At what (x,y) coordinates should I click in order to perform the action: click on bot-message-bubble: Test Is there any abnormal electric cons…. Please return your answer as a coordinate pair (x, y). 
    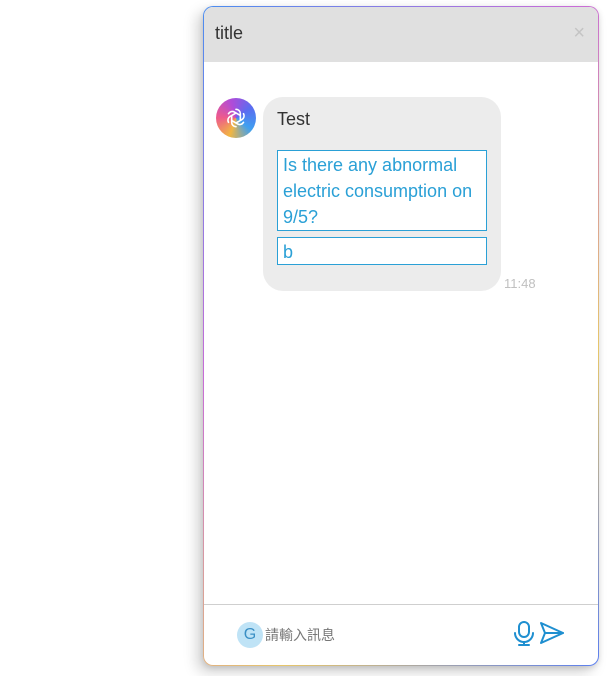
    Looking at the image, I should click on (382, 194).